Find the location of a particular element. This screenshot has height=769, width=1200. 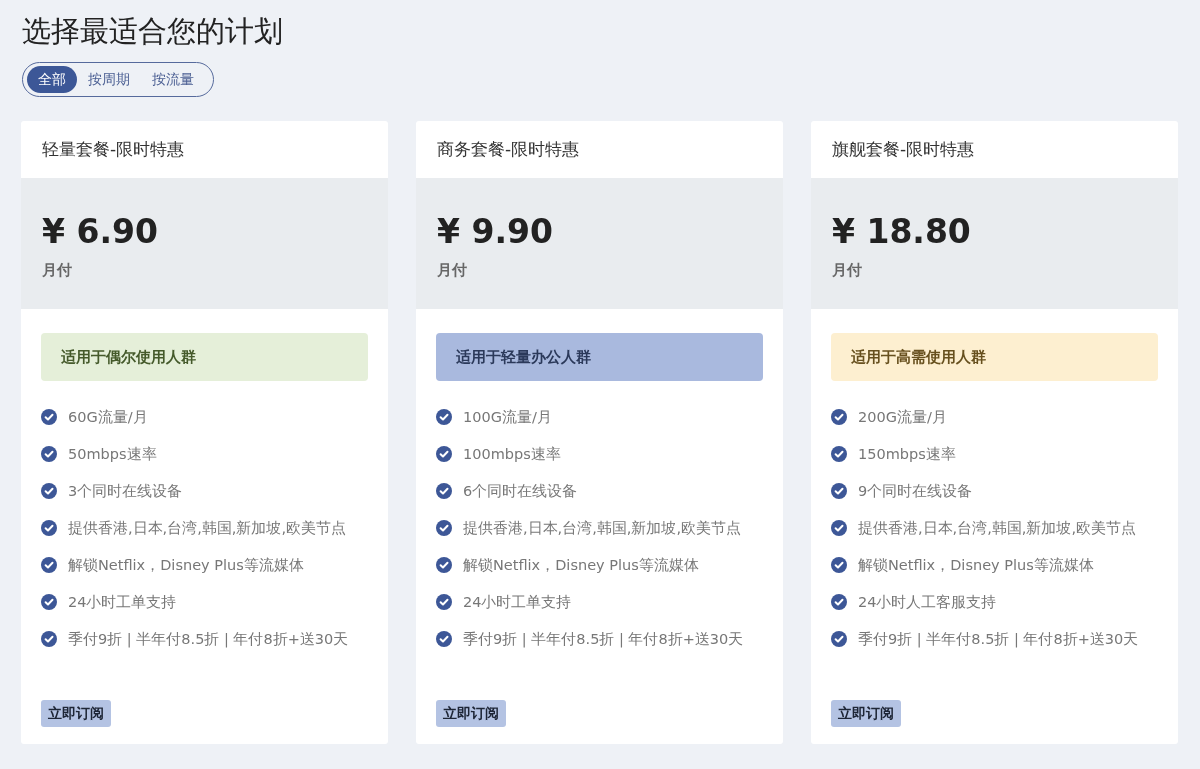

feature-text: 100mbps速率 is located at coordinates (512, 454).